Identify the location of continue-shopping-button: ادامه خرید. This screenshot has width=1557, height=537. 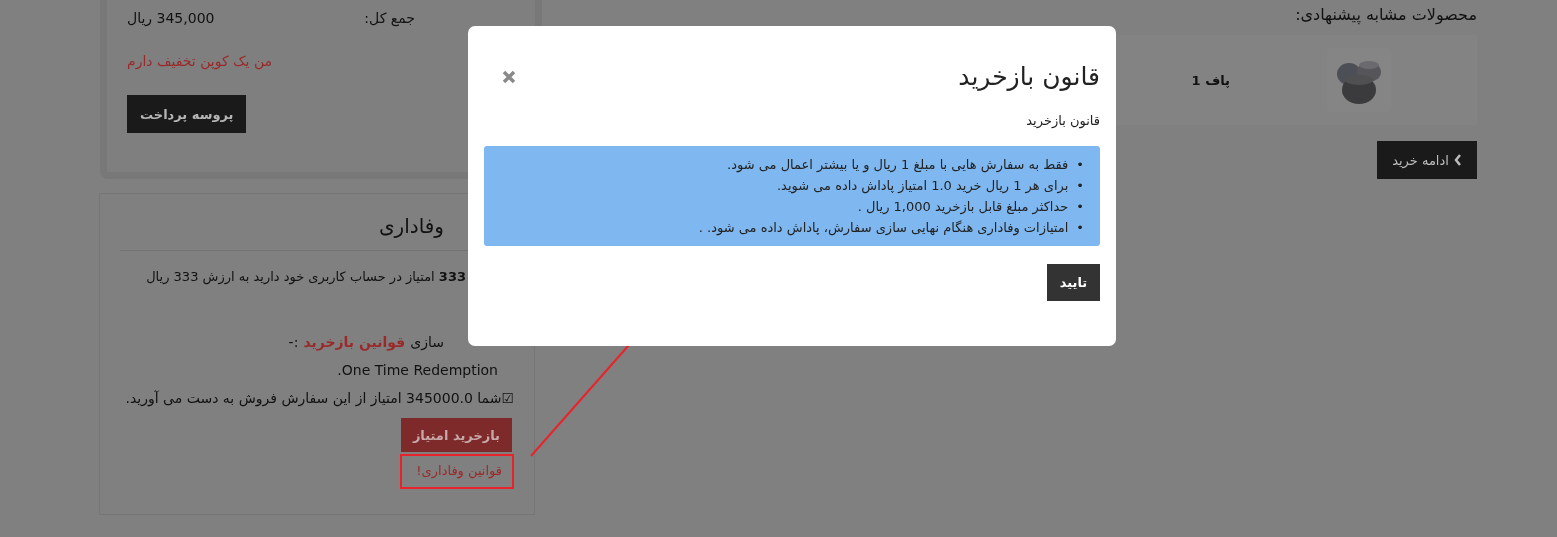
(1427, 160).